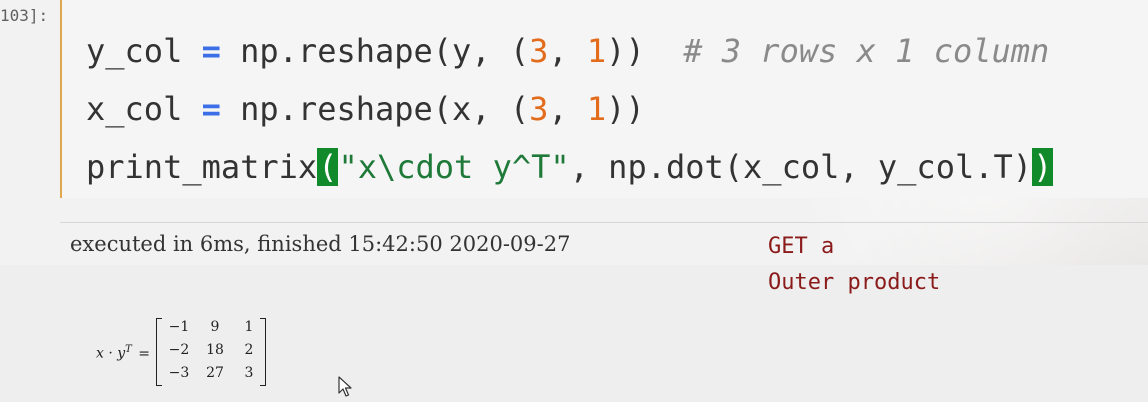 The image size is (1148, 402). What do you see at coordinates (179, 327) in the screenshot?
I see `matrix-cell: −1` at bounding box center [179, 327].